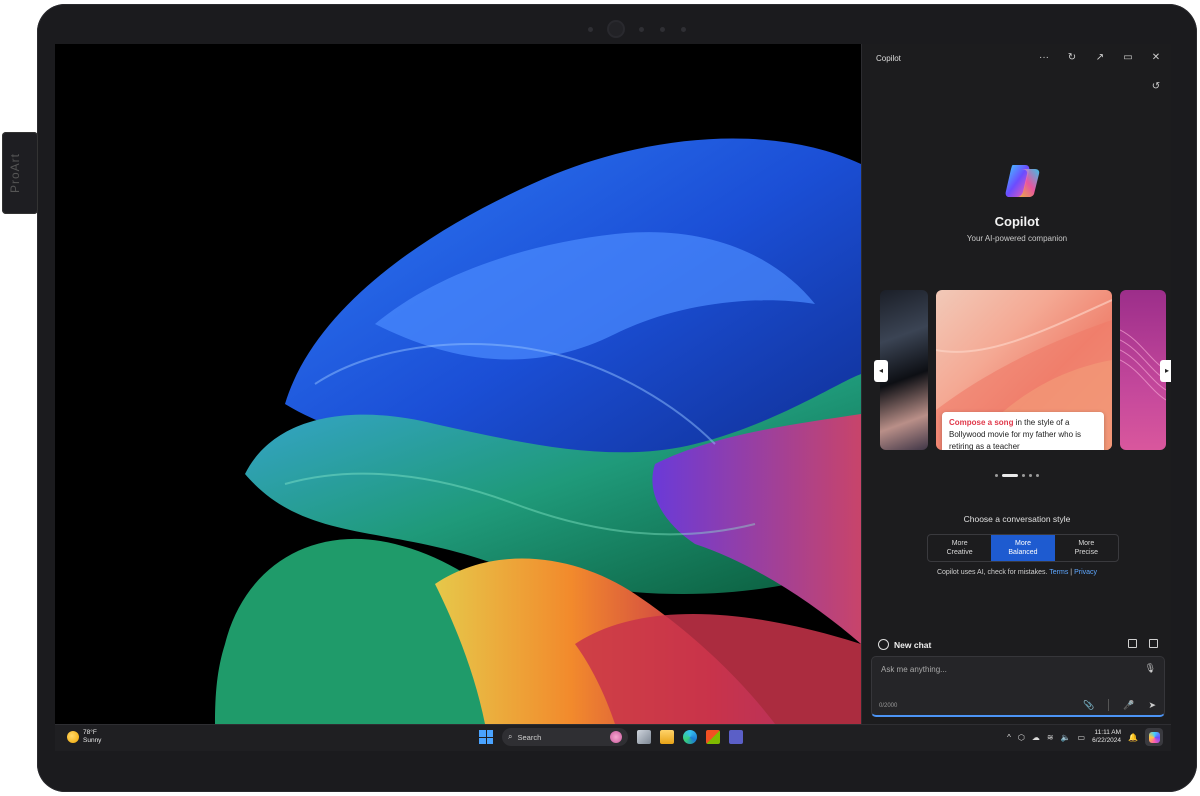 This screenshot has height=796, width=1200. I want to click on copilot-icon, so click(1154, 737).